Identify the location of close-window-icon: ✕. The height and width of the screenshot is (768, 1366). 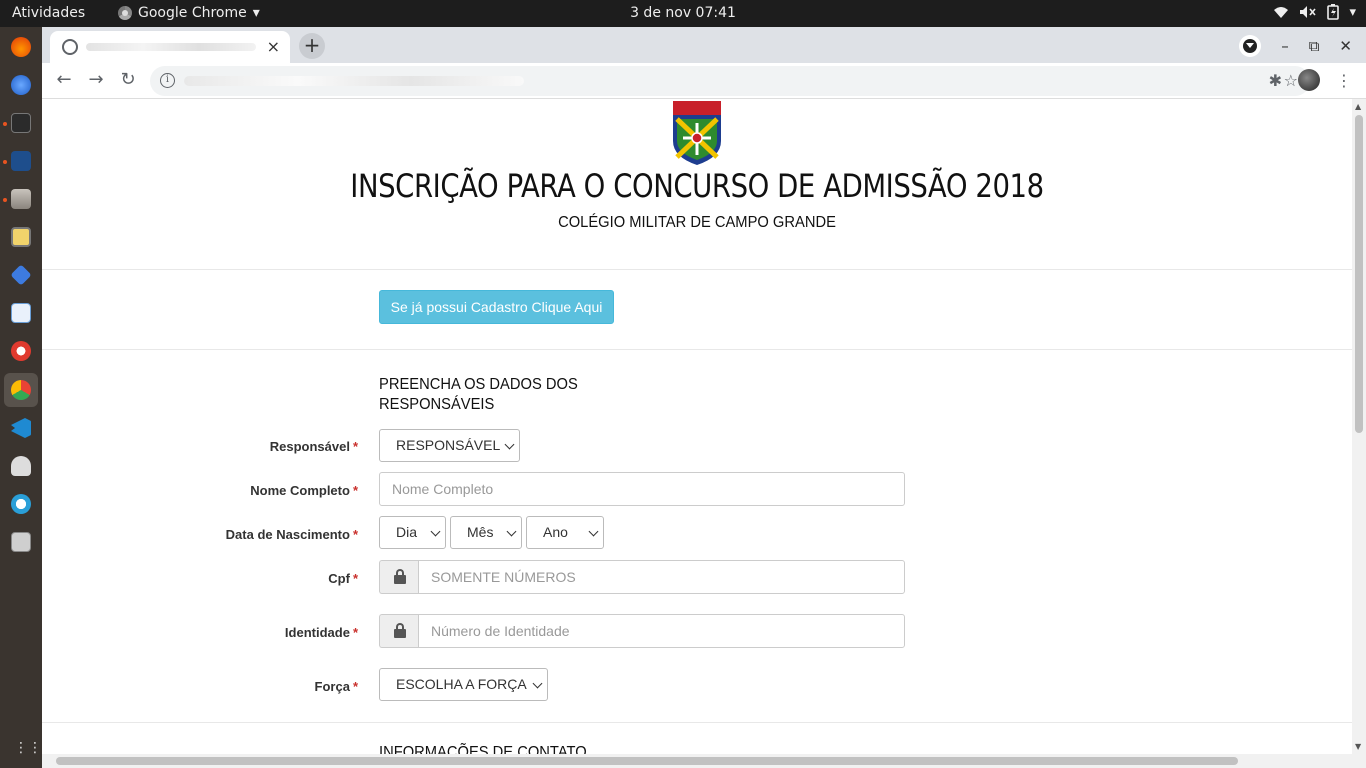
(1345, 46).